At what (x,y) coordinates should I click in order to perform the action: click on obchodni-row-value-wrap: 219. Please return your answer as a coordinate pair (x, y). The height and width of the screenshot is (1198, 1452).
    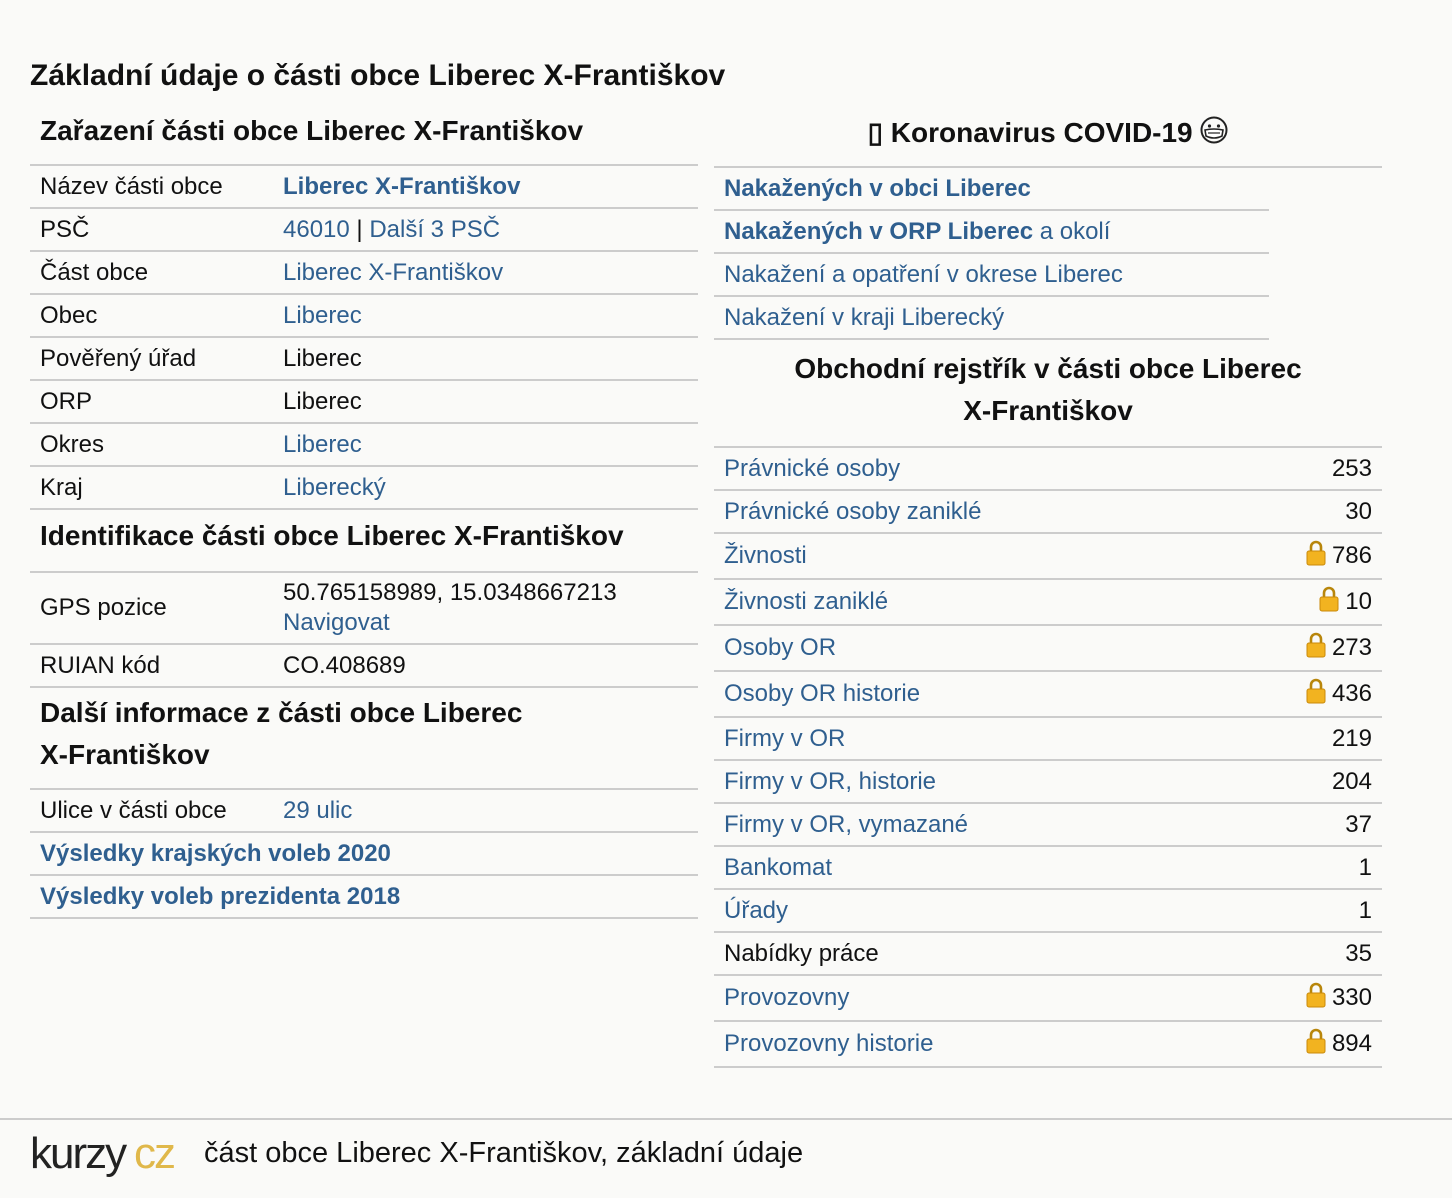
    Looking at the image, I should click on (1352, 739).